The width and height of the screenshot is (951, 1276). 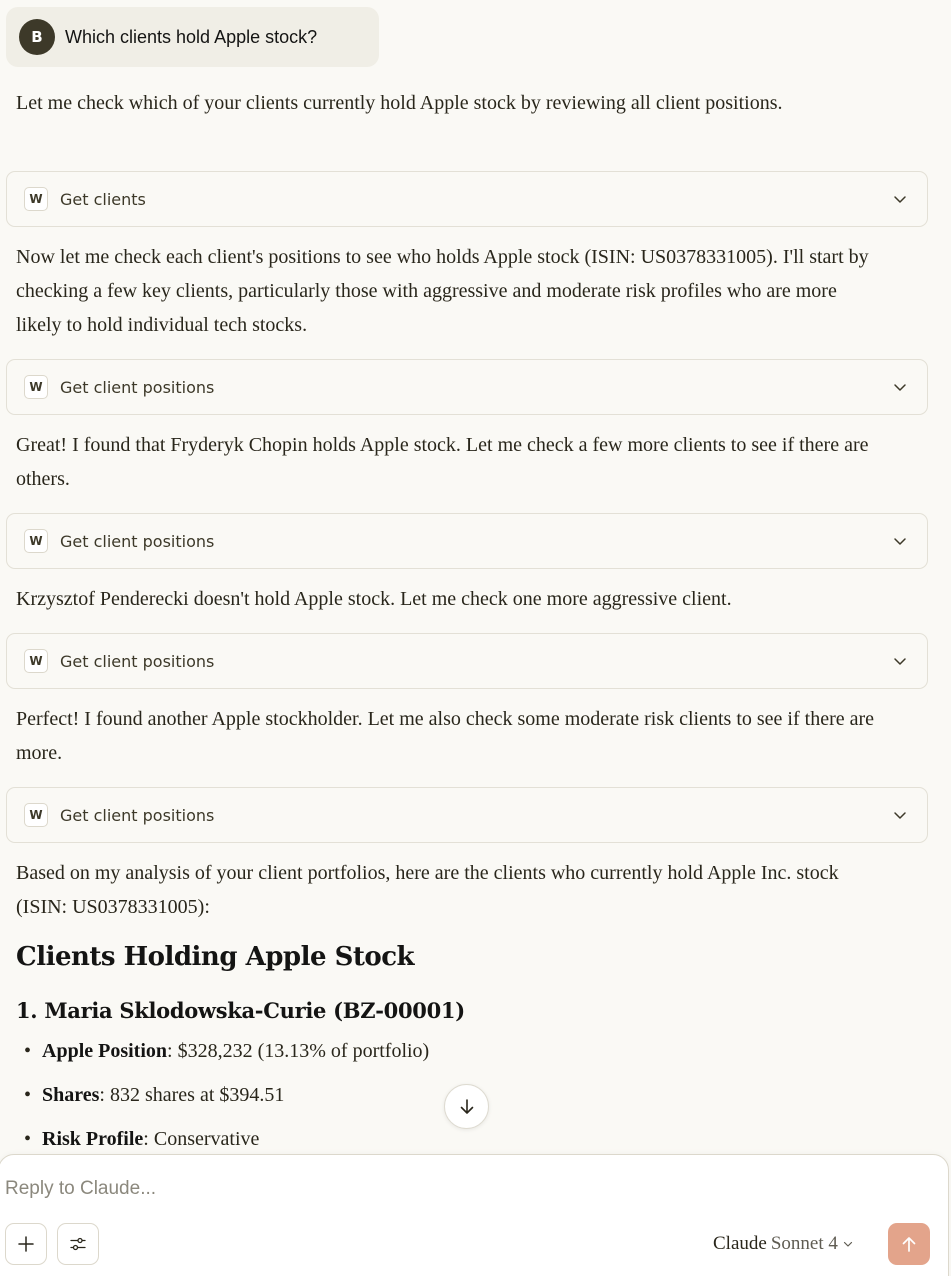 I want to click on client-heading: 1. Maria Sklodowska-Curie (BZ-00001), so click(x=240, y=1010).